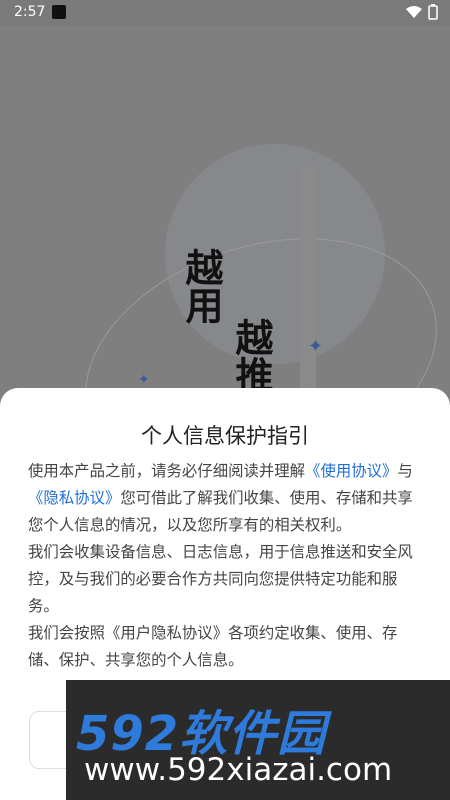 The image size is (450, 800). What do you see at coordinates (251, 356) in the screenshot?
I see `splash-text-2: 越推` at bounding box center [251, 356].